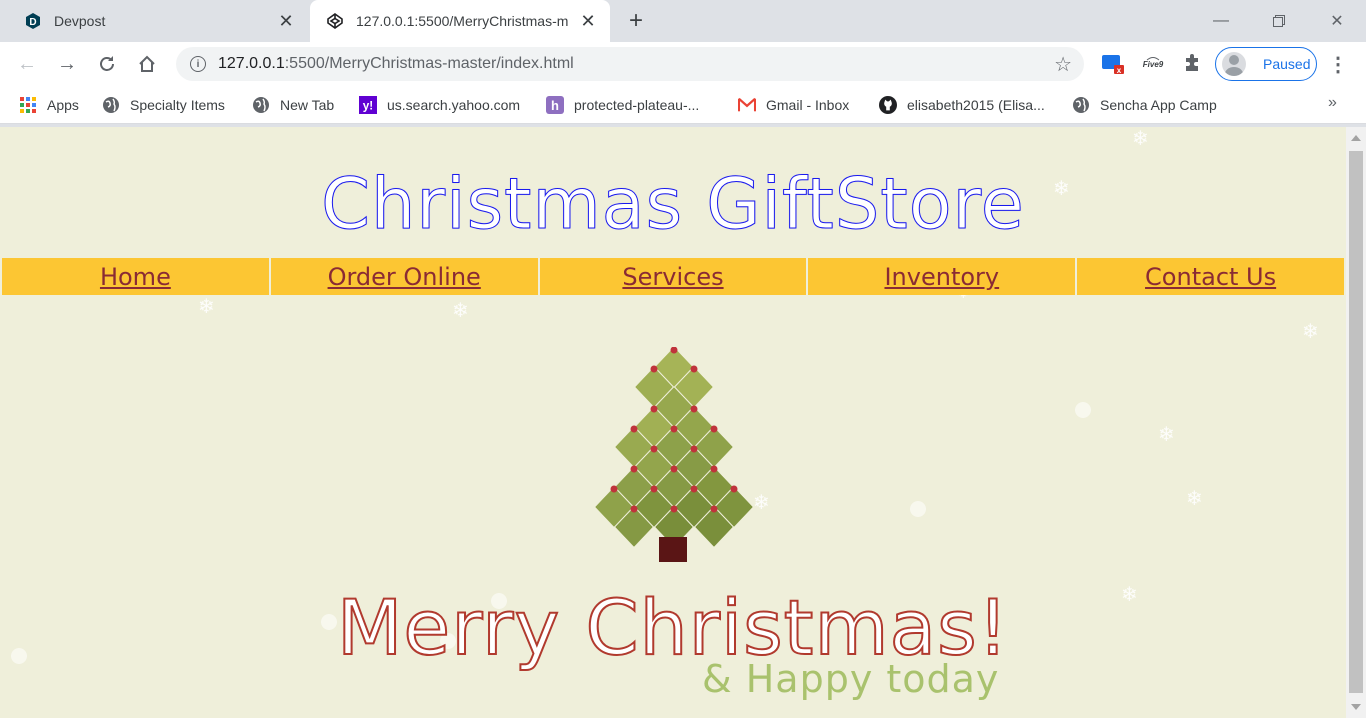 The image size is (1366, 718). I want to click on heroku-icon: h, so click(555, 105).